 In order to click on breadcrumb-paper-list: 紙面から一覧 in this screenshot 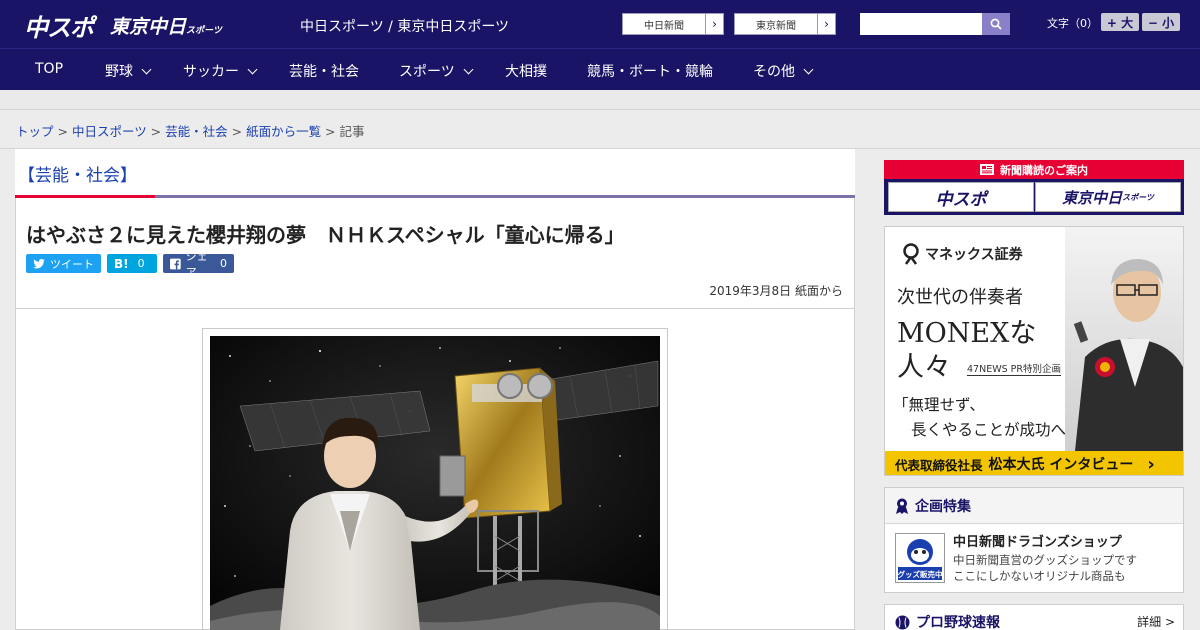, I will do `click(283, 131)`.